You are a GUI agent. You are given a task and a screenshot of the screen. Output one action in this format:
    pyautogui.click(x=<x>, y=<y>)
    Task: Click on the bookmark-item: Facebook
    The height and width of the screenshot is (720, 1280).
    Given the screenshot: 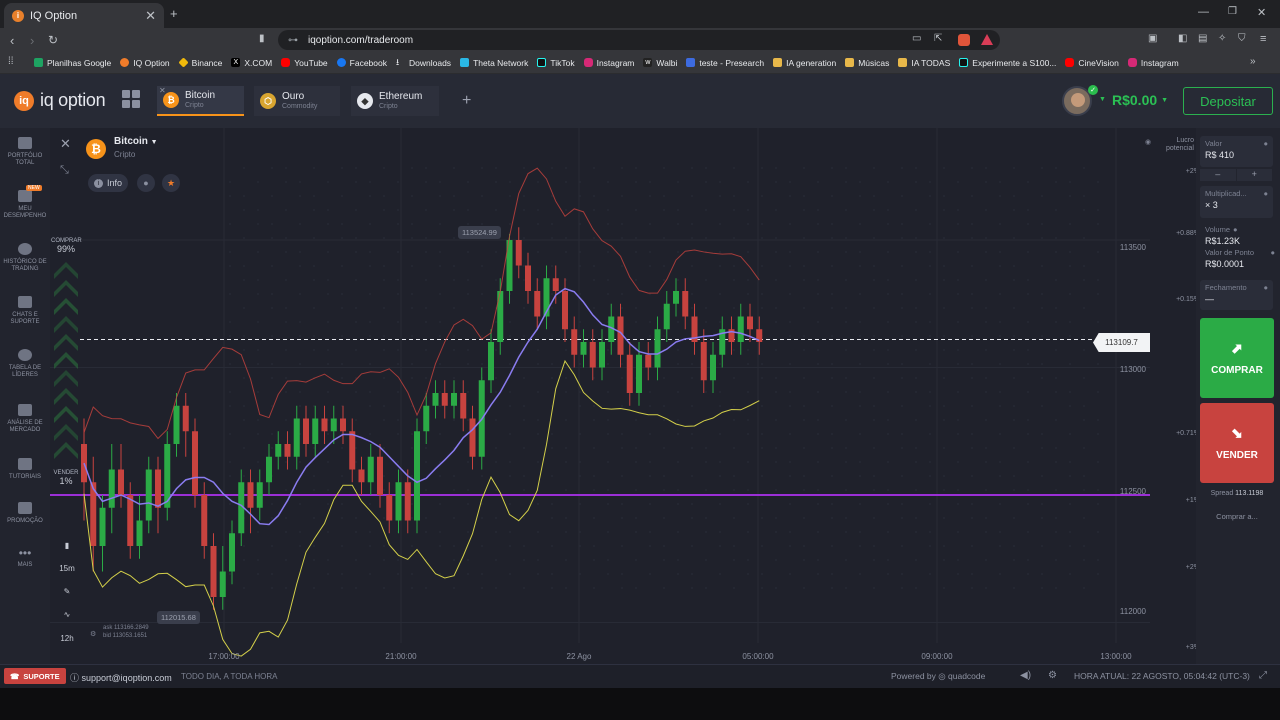 What is the action you would take?
    pyautogui.click(x=361, y=63)
    